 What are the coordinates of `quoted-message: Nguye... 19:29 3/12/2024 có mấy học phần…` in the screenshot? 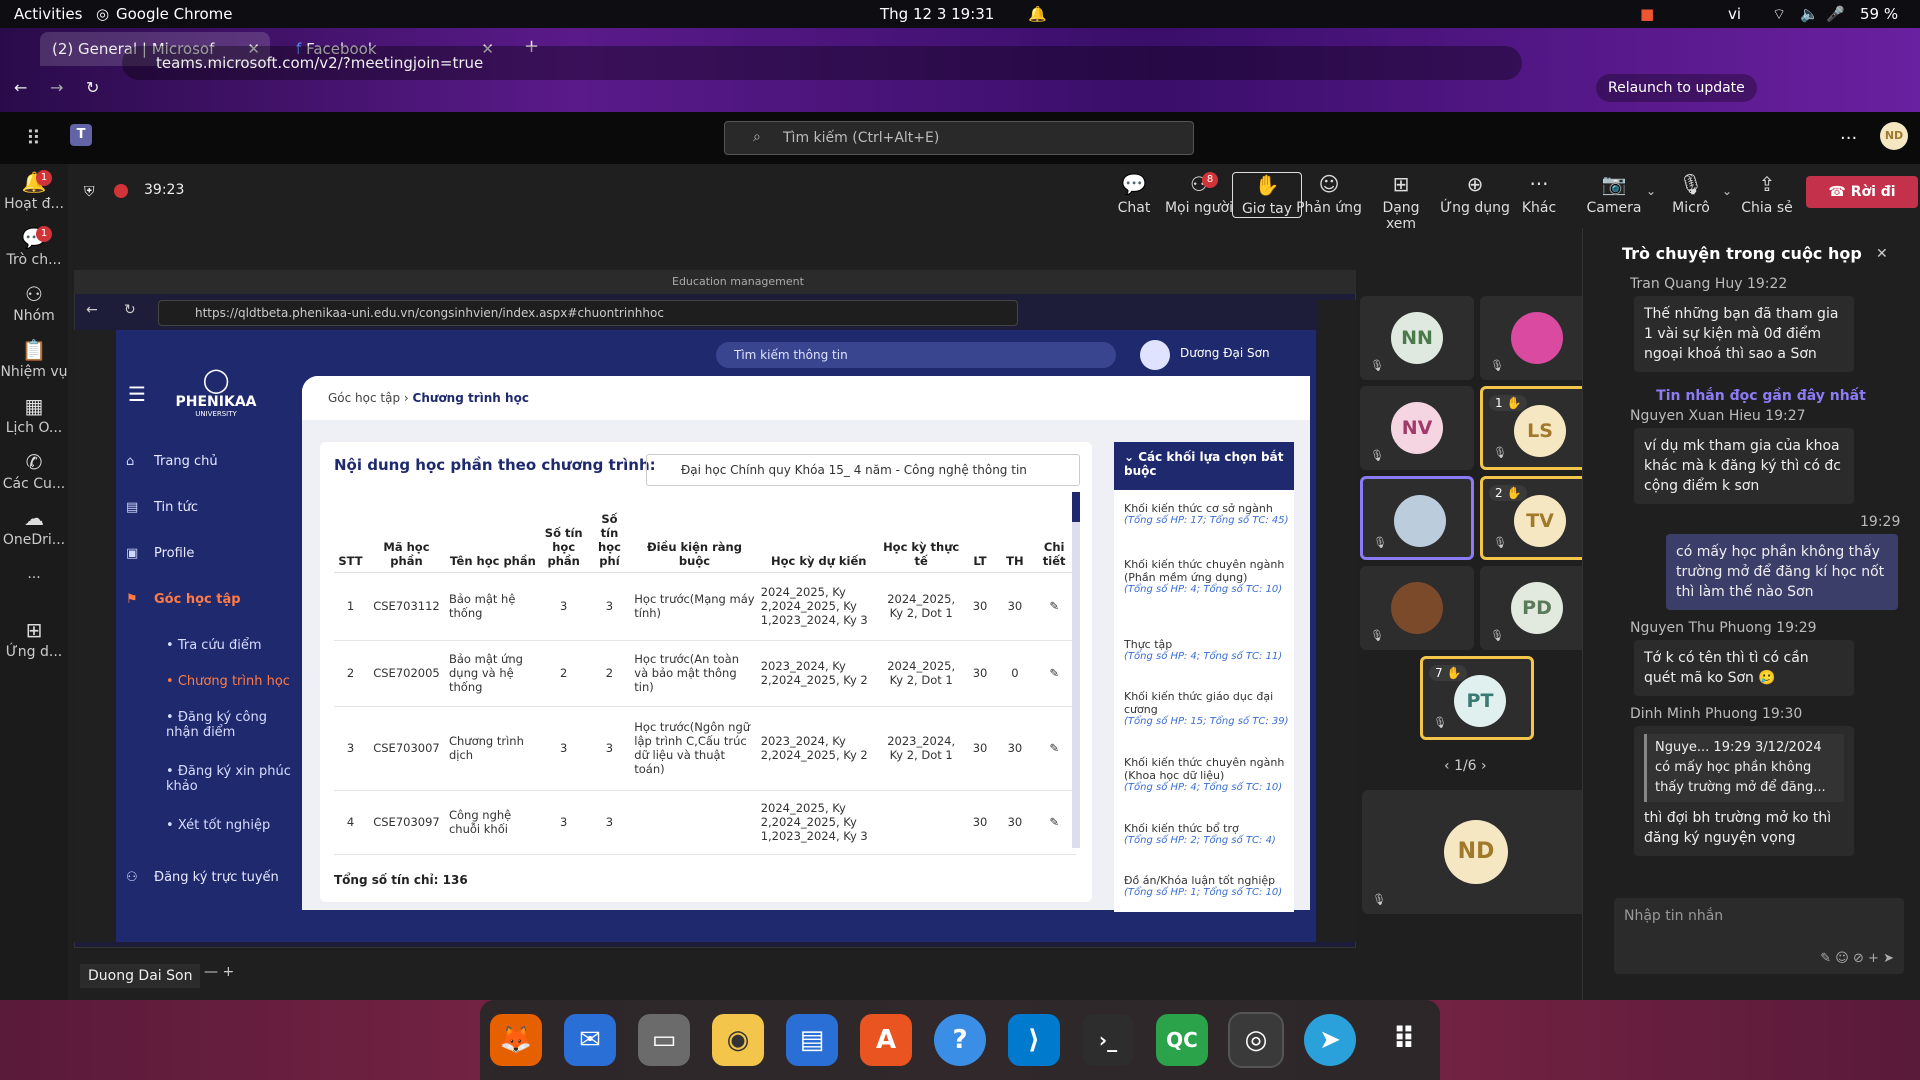 It's located at (1744, 768).